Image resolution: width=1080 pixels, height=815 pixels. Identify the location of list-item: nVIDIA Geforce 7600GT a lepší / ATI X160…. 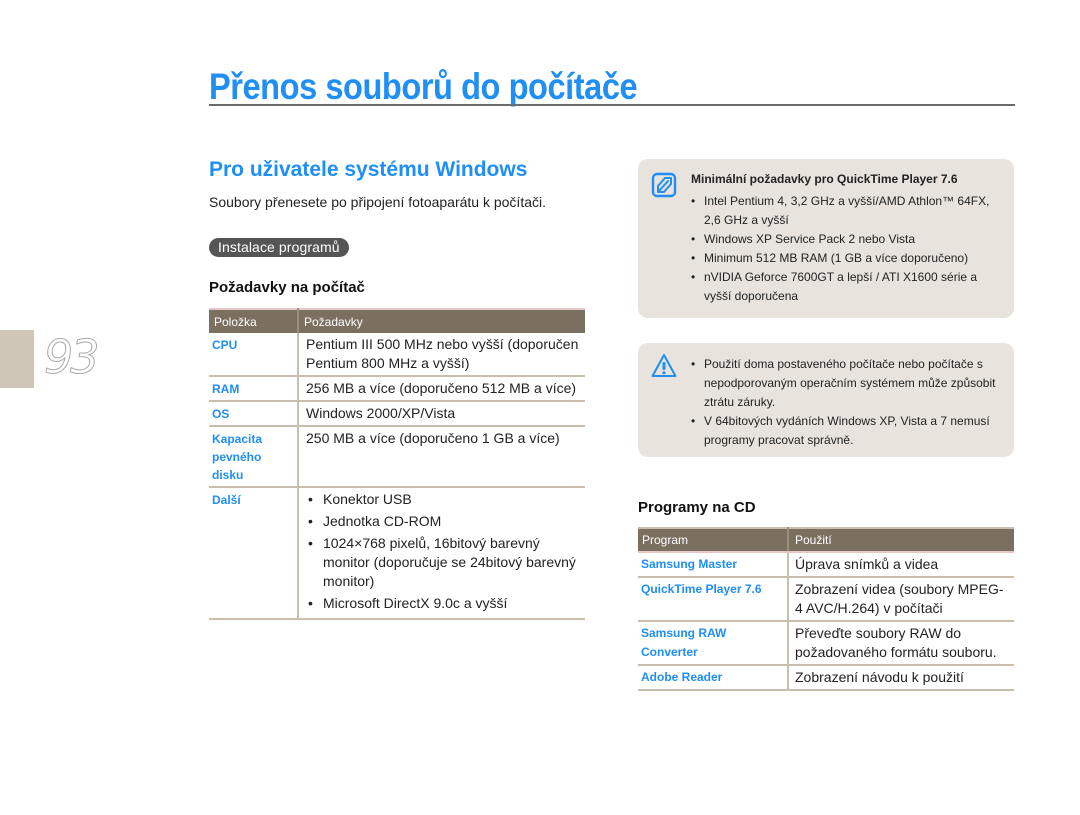
(847, 287).